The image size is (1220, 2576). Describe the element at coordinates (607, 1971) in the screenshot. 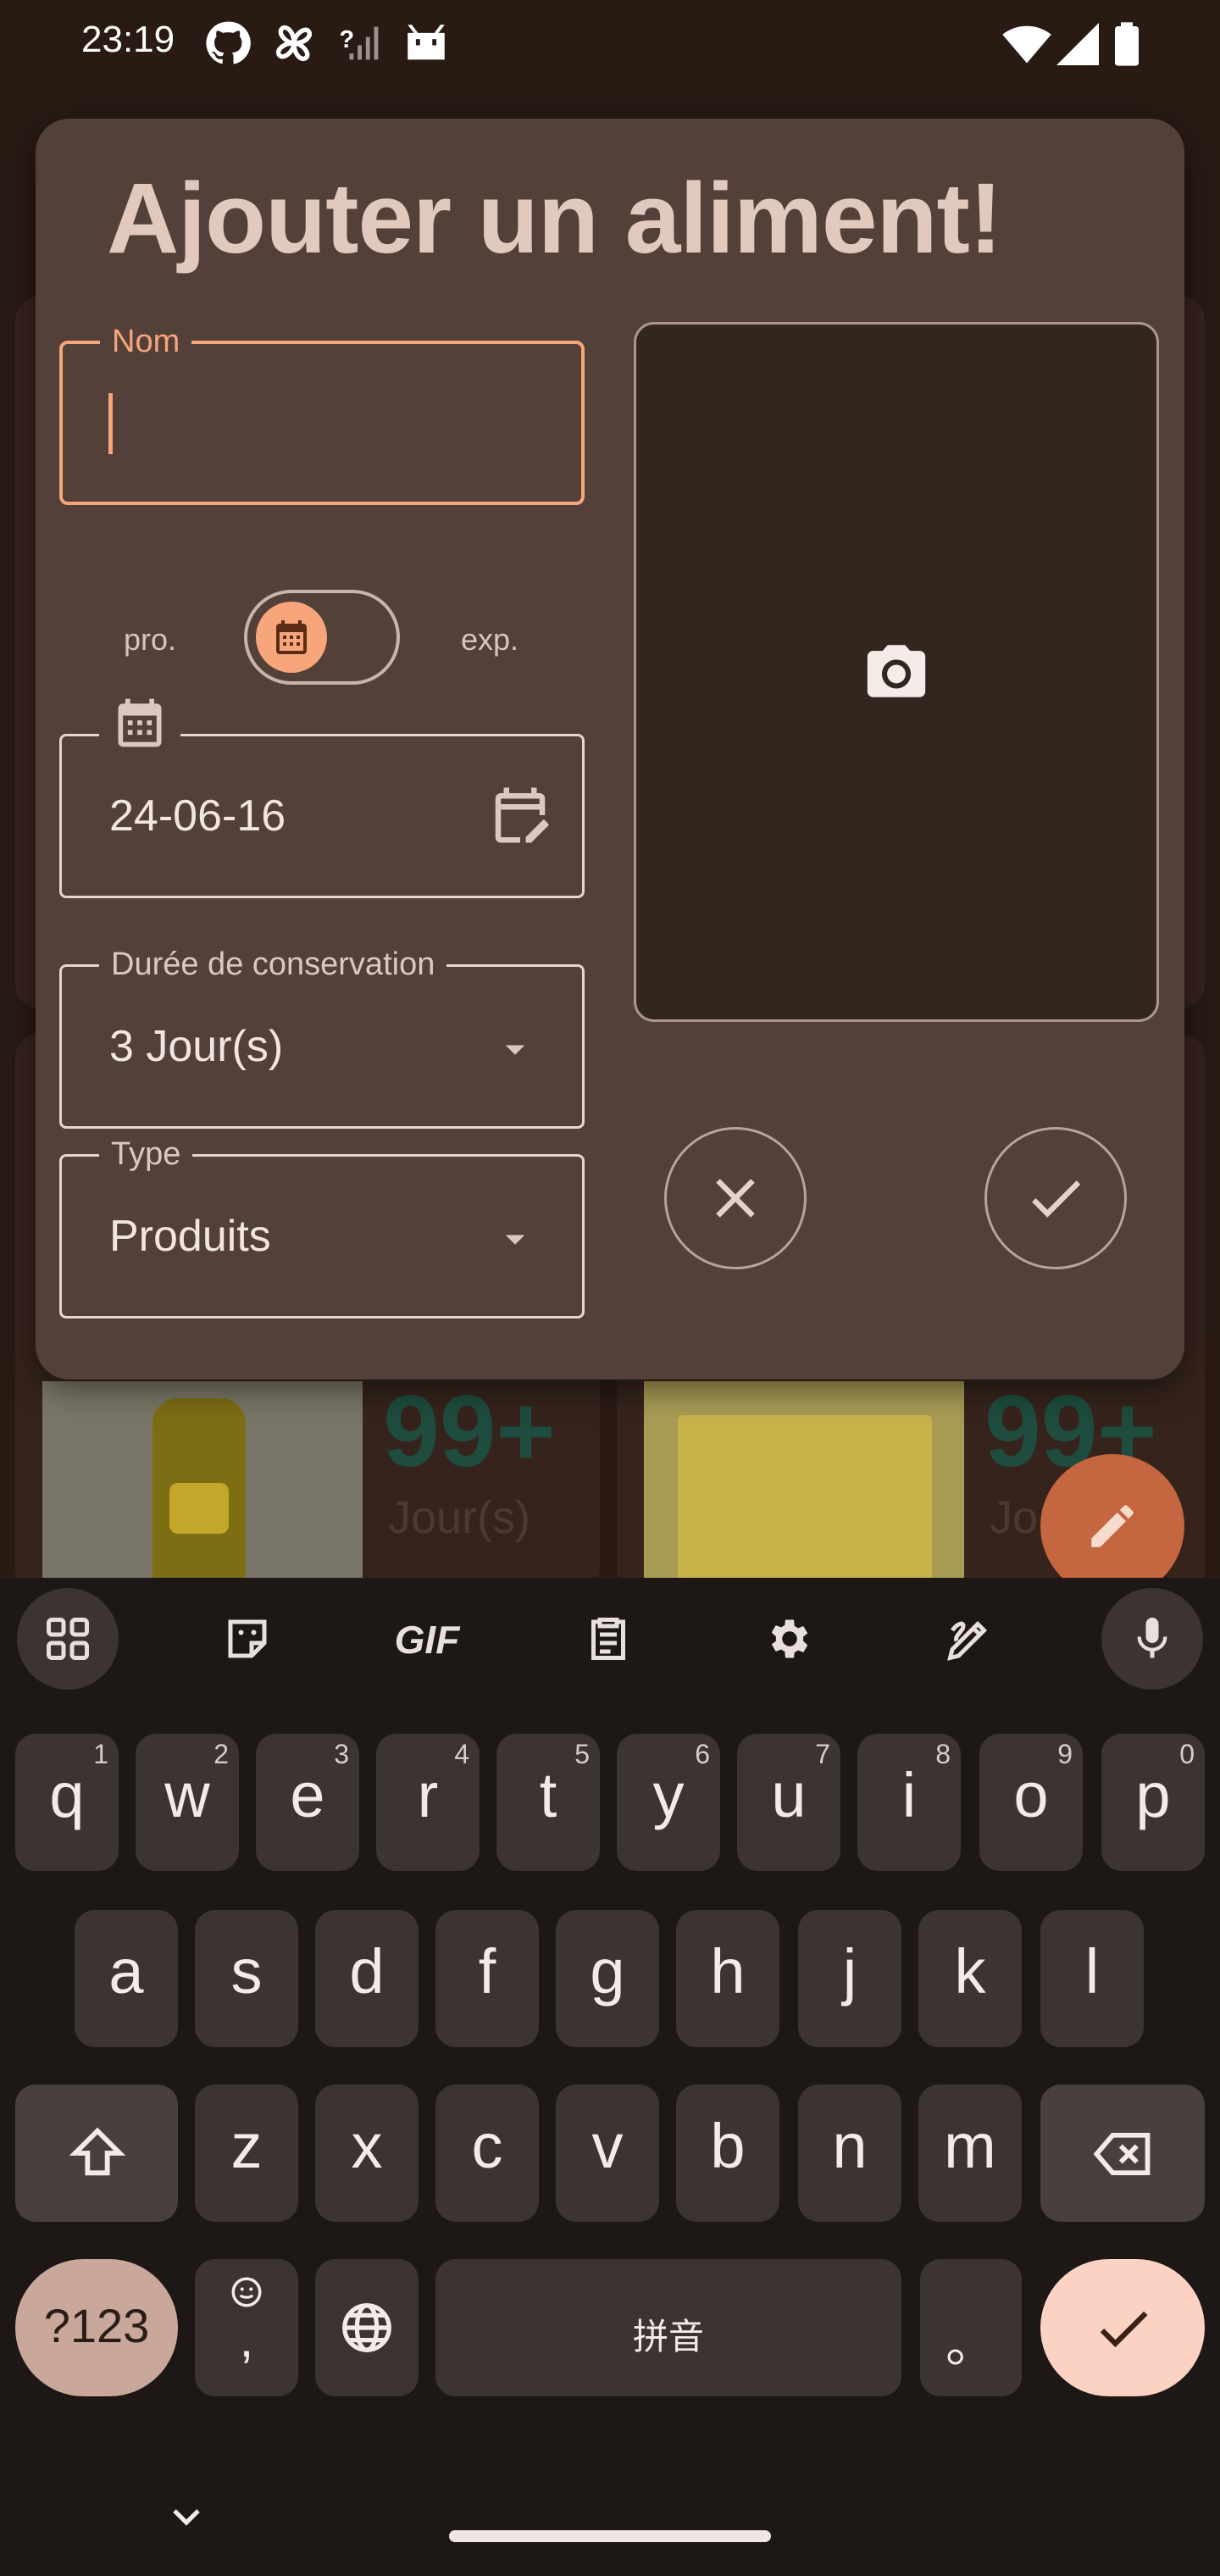

I see `key-char: g` at that location.